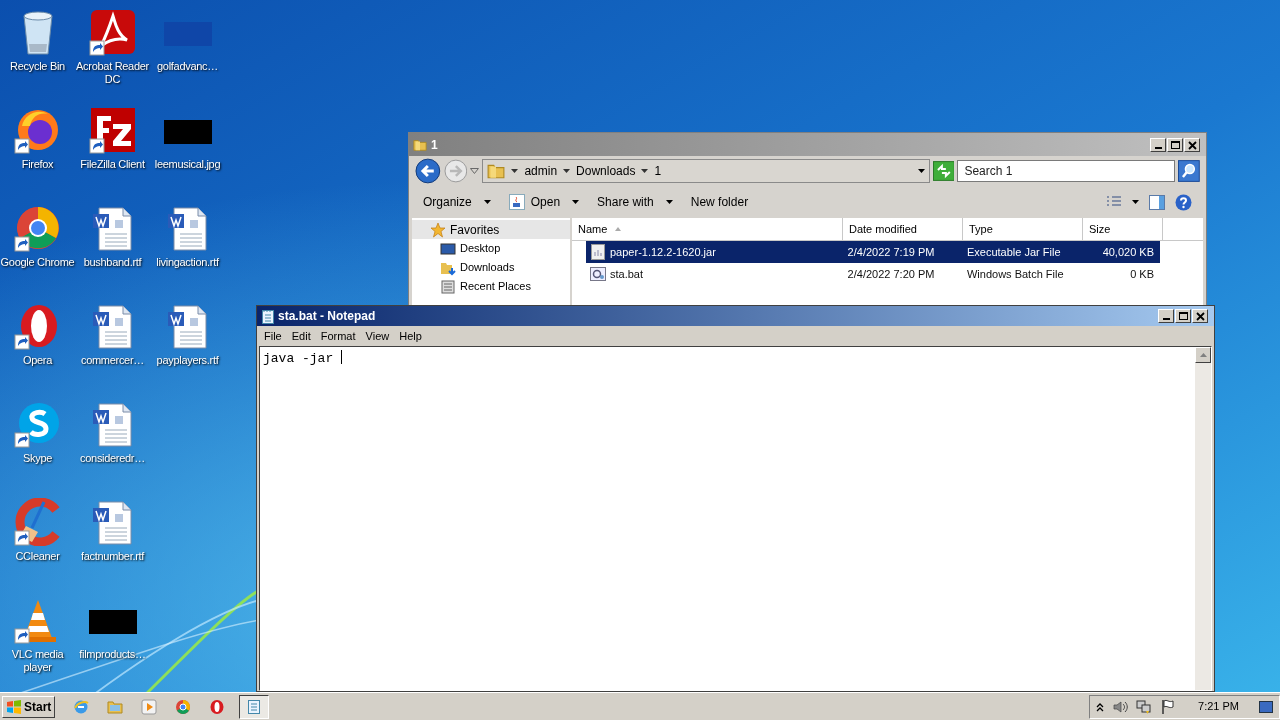 This screenshot has width=1280, height=720. Describe the element at coordinates (1100, 706) in the screenshot. I see `chevron-up-icon` at that location.